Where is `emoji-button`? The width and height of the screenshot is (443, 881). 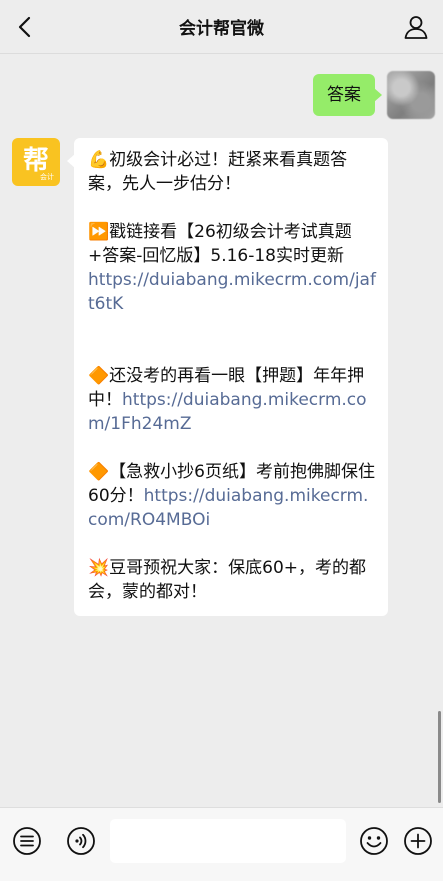 emoji-button is located at coordinates (374, 841).